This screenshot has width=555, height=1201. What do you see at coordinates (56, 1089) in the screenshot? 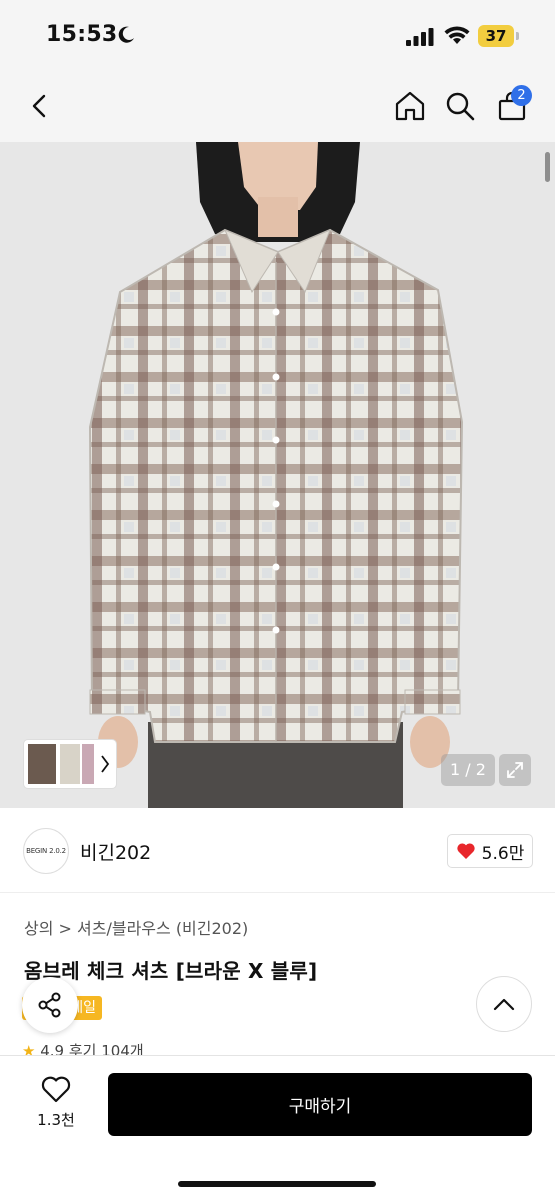
I see `heart-outline-icon` at bounding box center [56, 1089].